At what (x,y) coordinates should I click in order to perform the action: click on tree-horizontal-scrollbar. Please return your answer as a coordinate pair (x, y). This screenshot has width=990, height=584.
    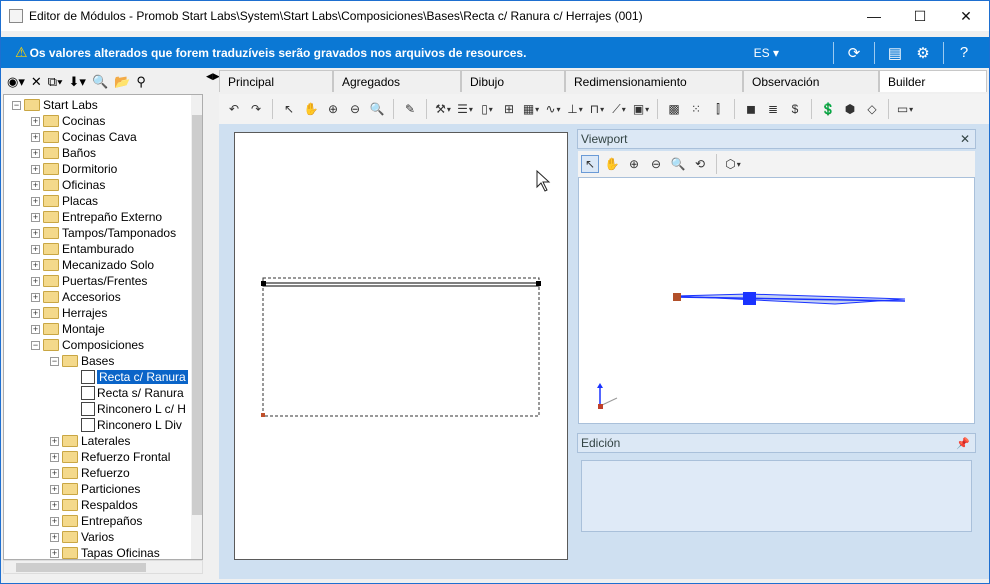
    Looking at the image, I should click on (103, 567).